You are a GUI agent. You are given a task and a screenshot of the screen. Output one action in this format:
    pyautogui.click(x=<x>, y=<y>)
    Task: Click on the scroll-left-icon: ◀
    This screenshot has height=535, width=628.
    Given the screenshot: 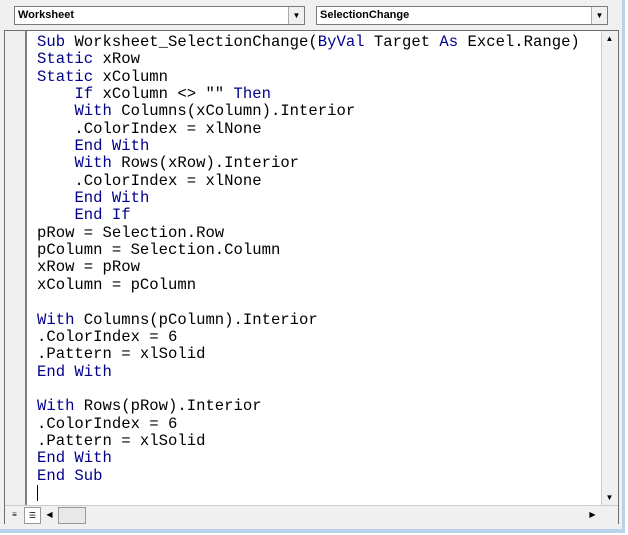 What is the action you would take?
    pyautogui.click(x=49, y=514)
    